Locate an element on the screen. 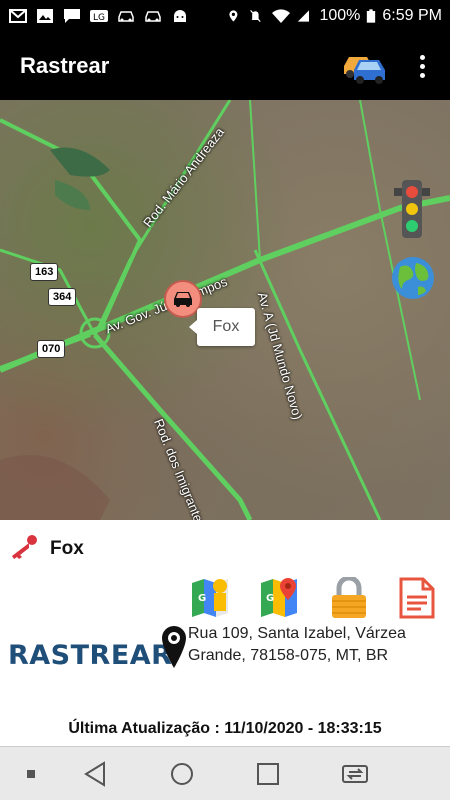  message-icon is located at coordinates (72, 16).